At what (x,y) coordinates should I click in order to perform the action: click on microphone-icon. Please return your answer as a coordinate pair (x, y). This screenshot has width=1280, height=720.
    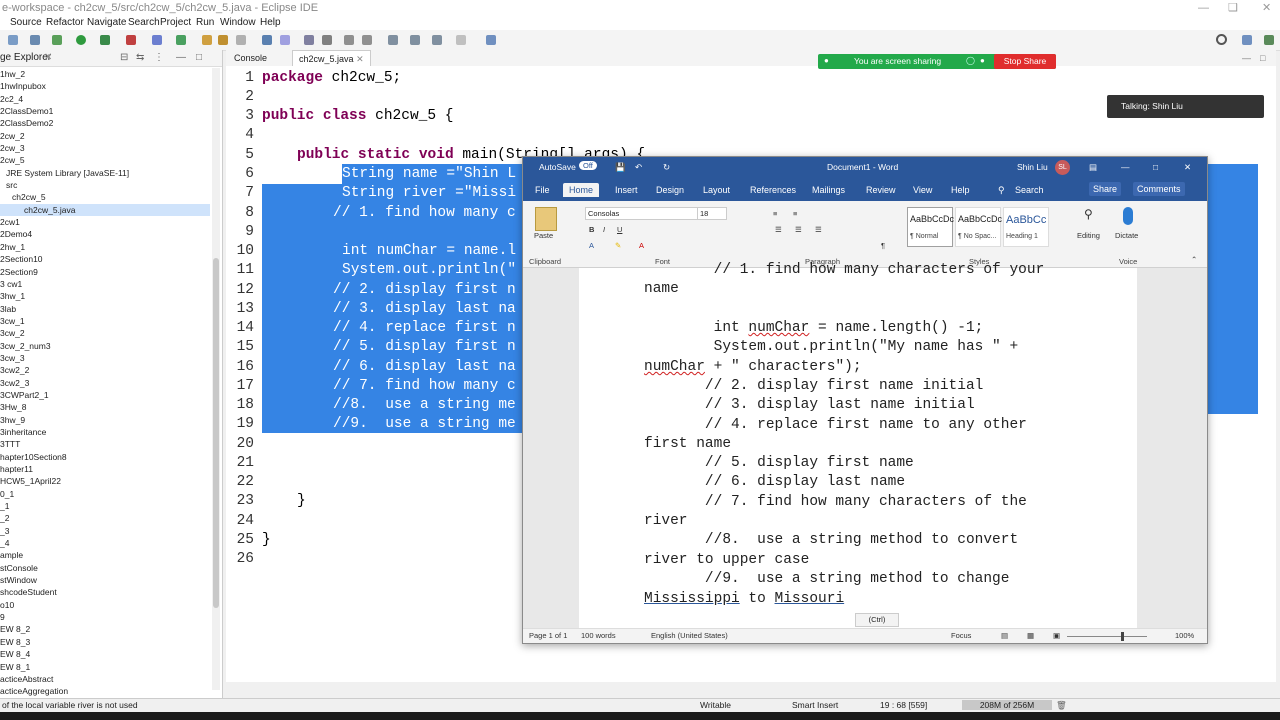
    Looking at the image, I should click on (1128, 216).